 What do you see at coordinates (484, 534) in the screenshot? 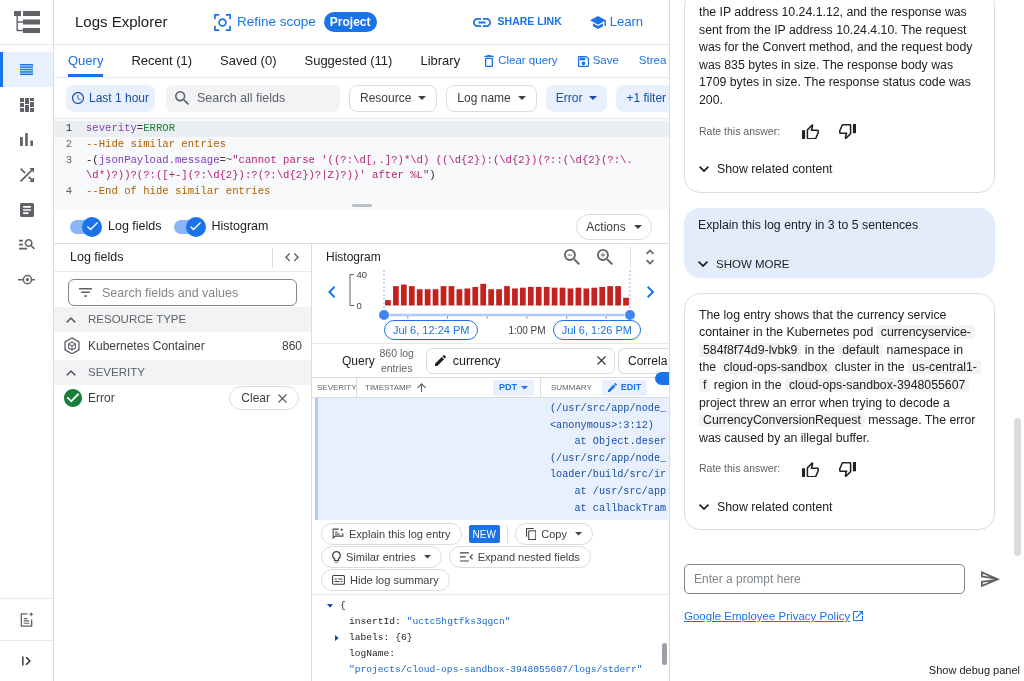
I see `new-badge: NEW` at bounding box center [484, 534].